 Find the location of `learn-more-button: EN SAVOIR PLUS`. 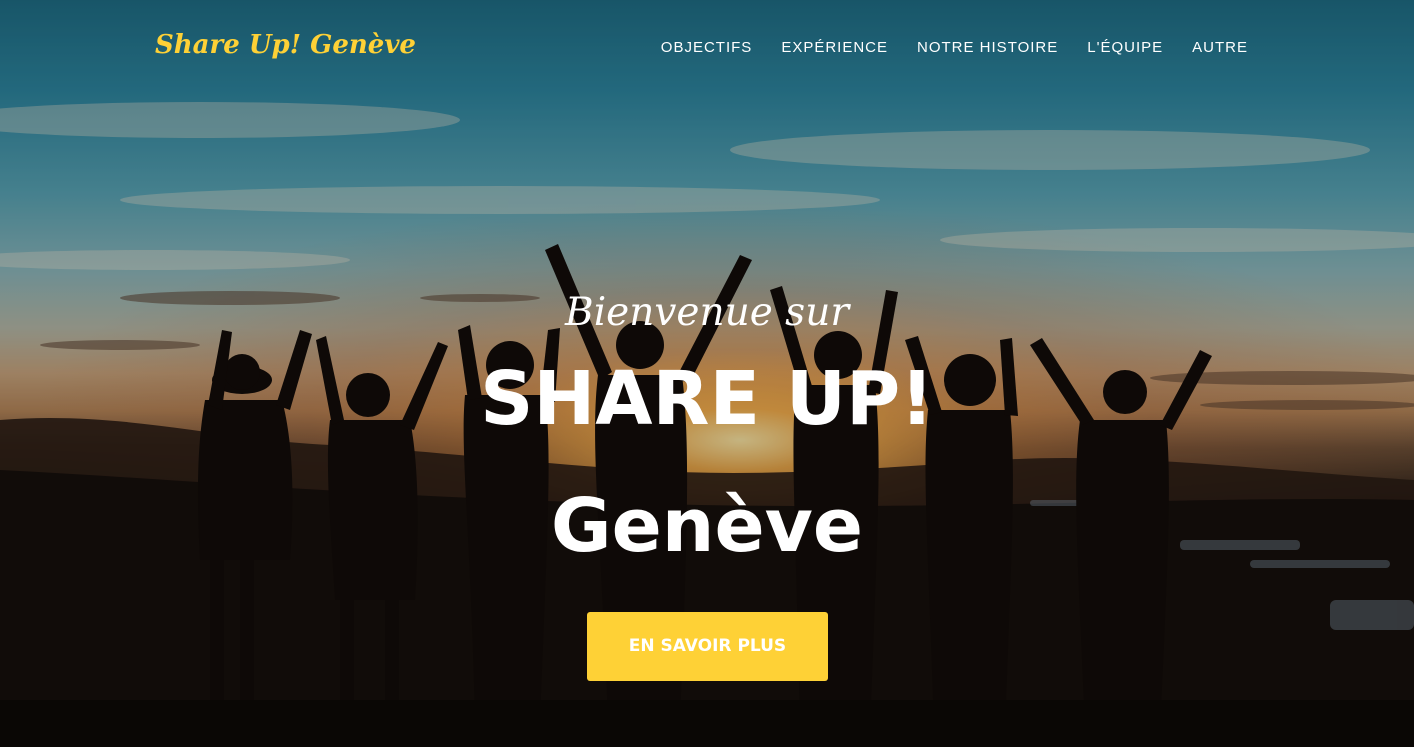

learn-more-button: EN SAVOIR PLUS is located at coordinates (707, 646).